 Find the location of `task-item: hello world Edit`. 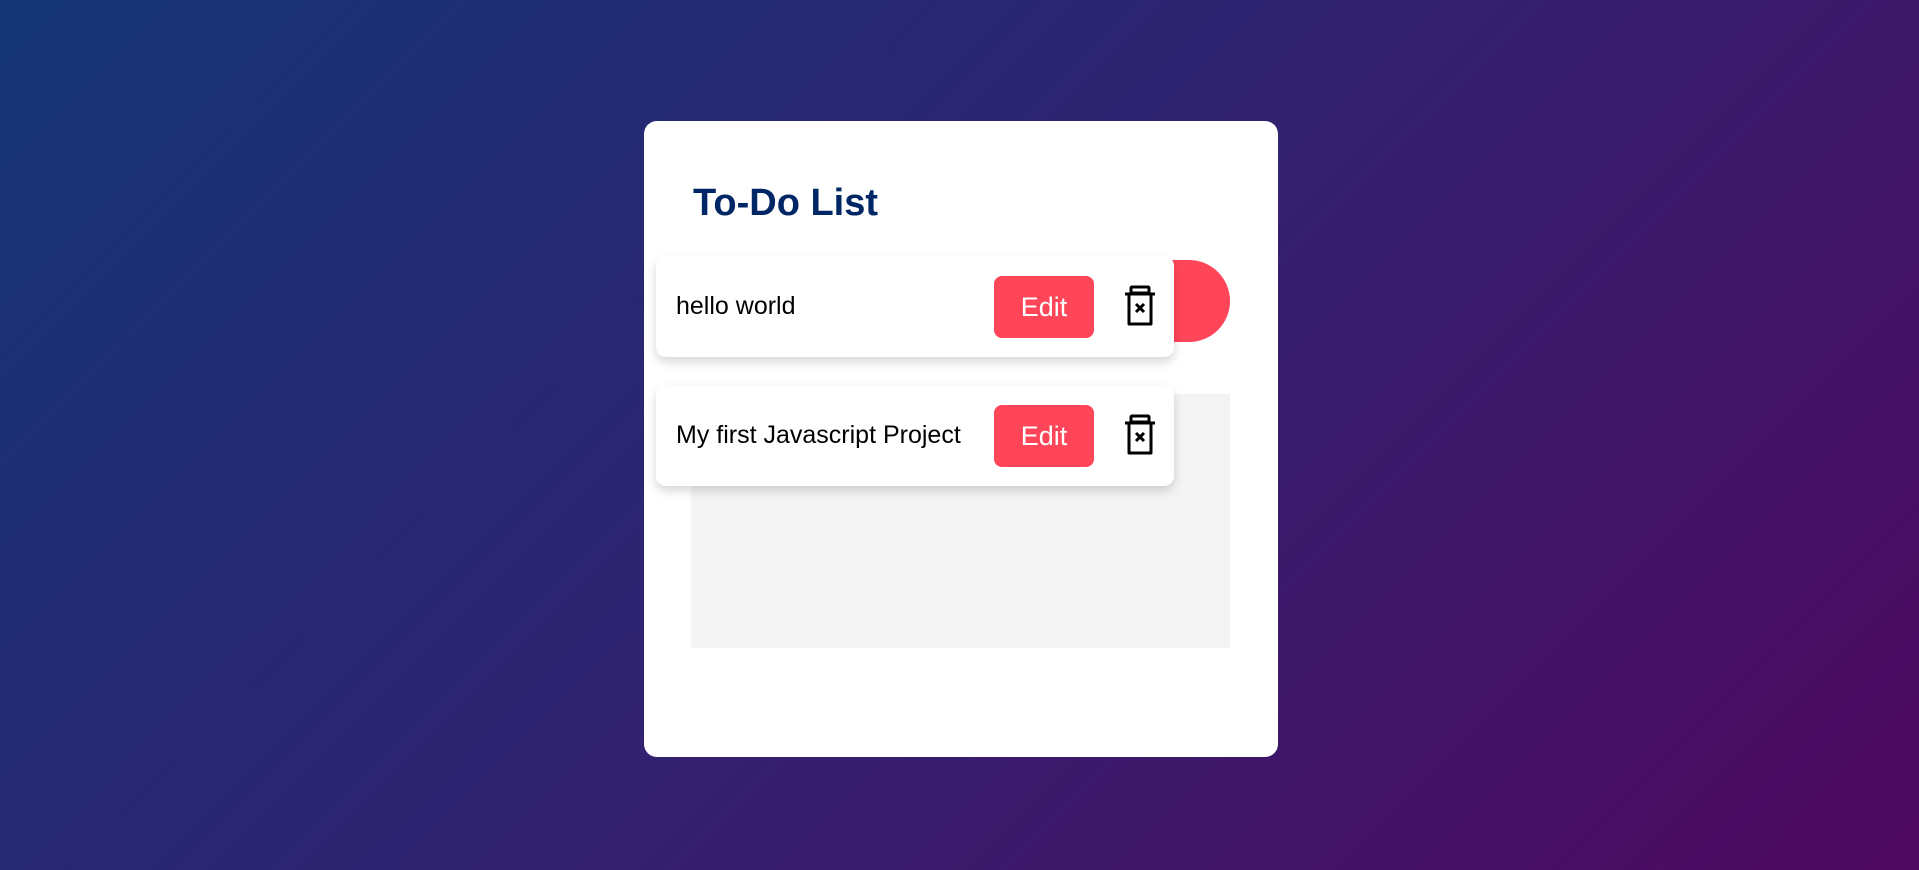

task-item: hello world Edit is located at coordinates (915, 306).